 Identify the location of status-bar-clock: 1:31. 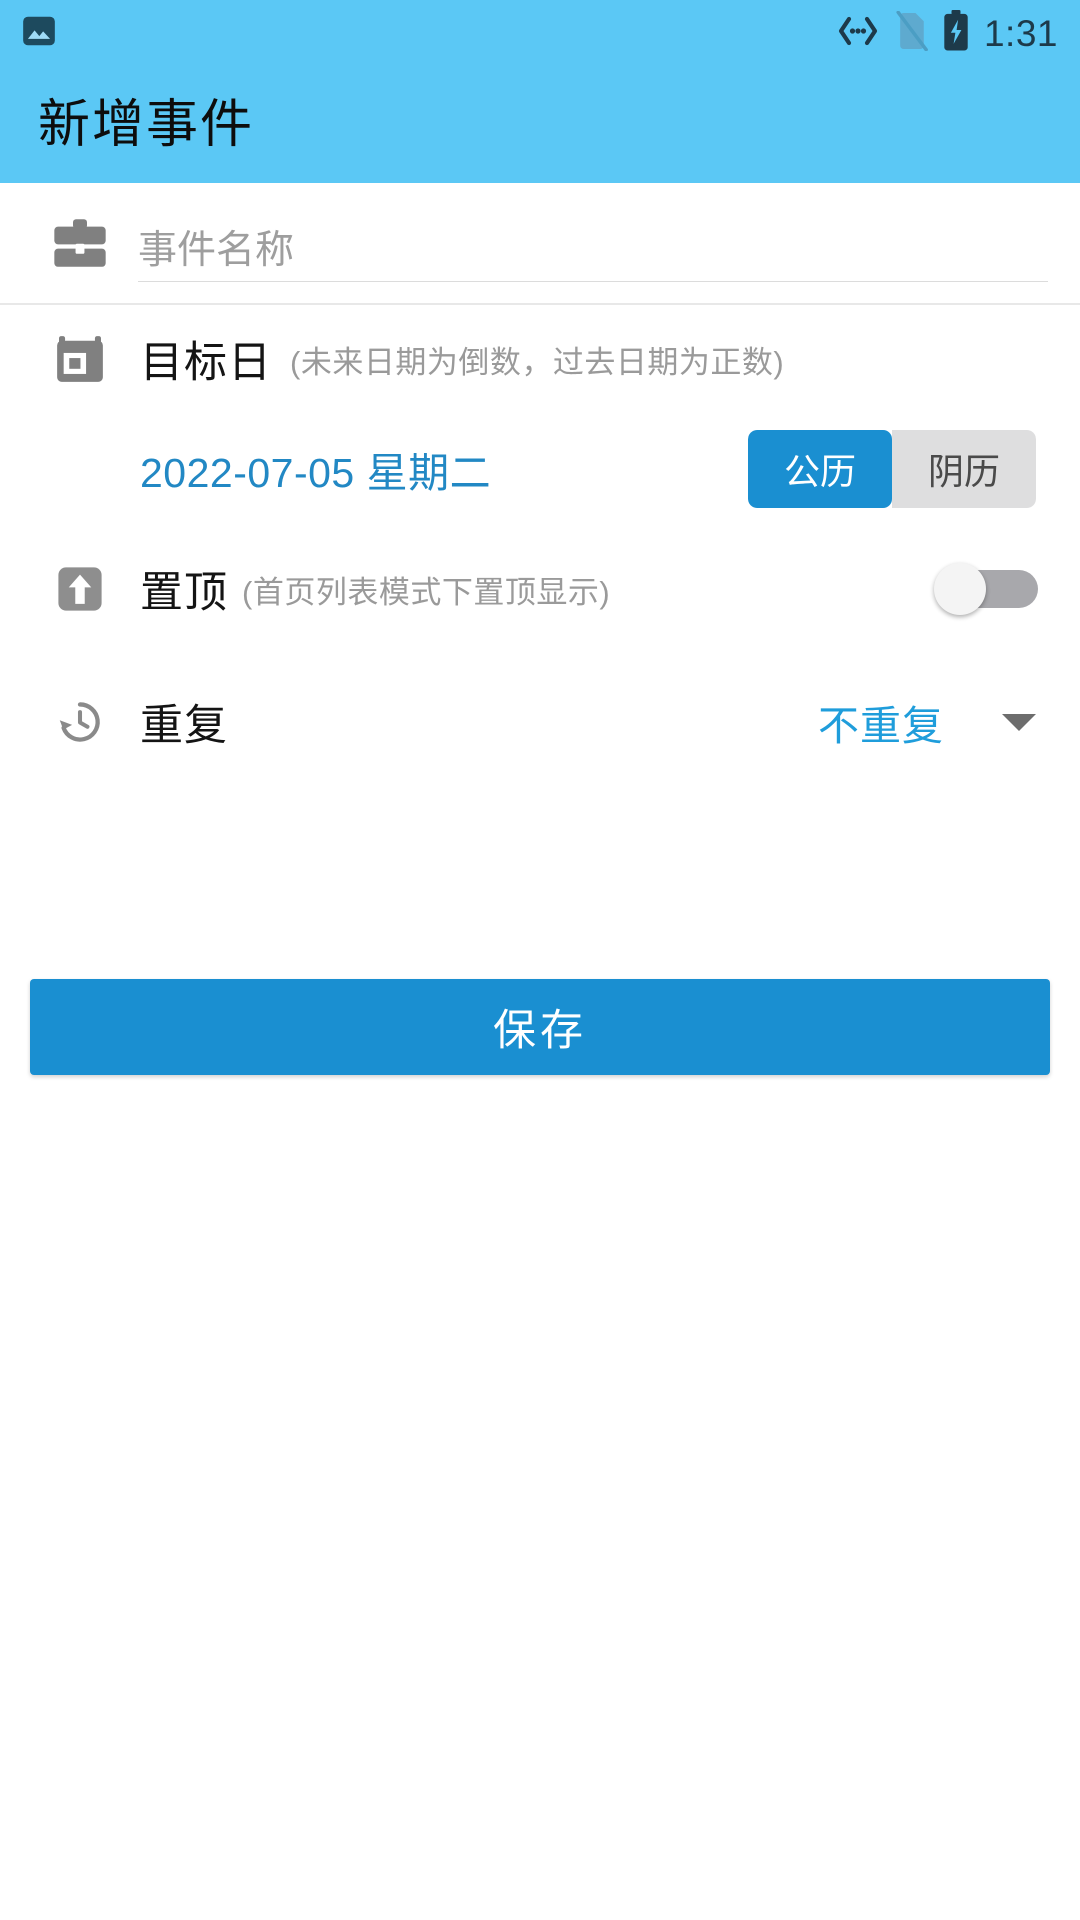
(1020, 33).